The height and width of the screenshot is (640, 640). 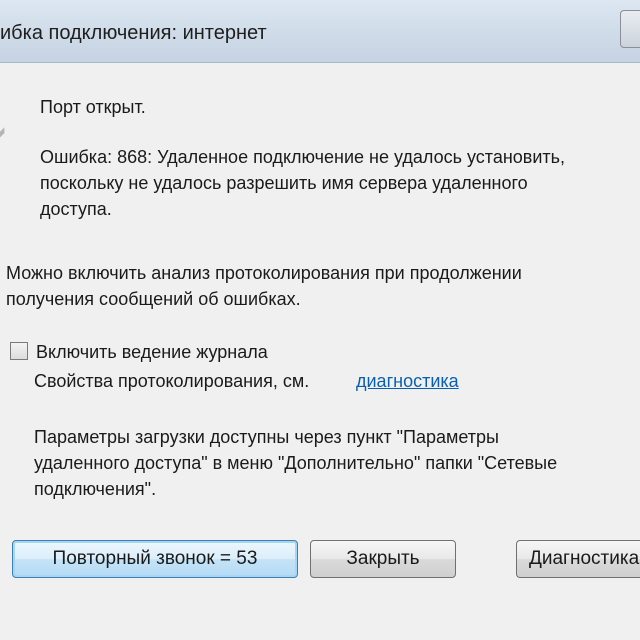 What do you see at coordinates (630, 29) in the screenshot?
I see `window-close-button` at bounding box center [630, 29].